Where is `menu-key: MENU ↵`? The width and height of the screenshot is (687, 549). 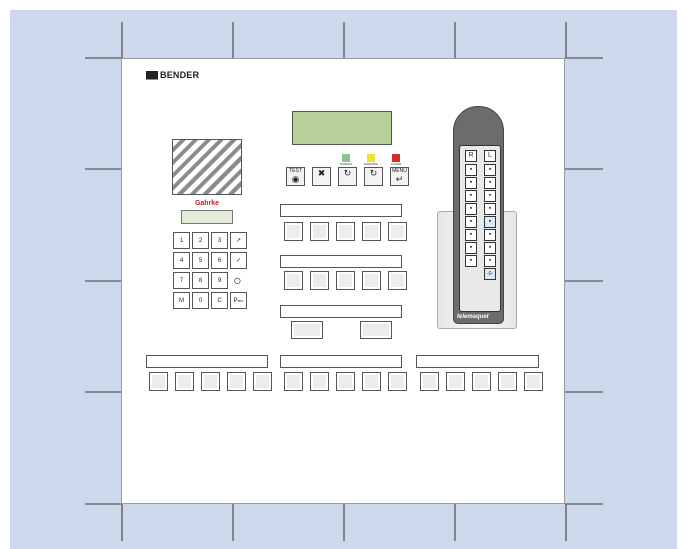 menu-key: MENU ↵ is located at coordinates (399, 176).